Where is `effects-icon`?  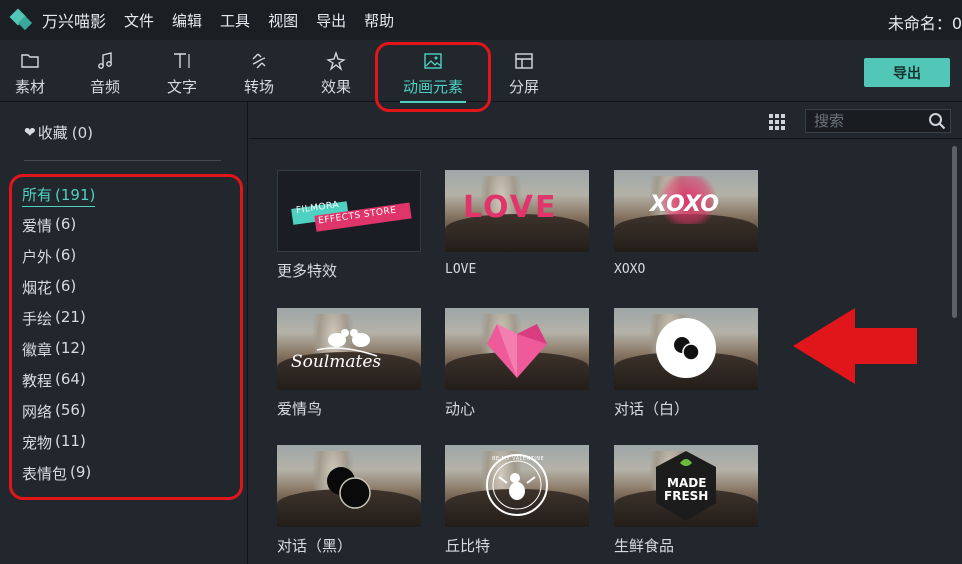 effects-icon is located at coordinates (336, 61).